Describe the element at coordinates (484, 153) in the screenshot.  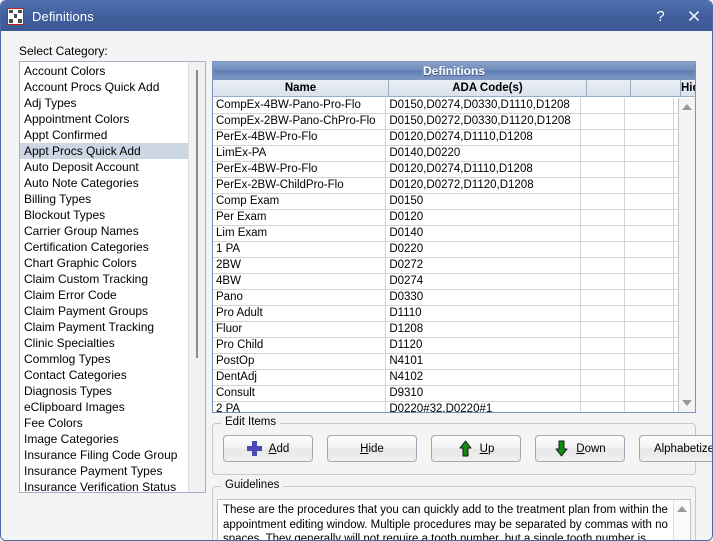
I see `grid-cell-ada: D0140,D0220` at that location.